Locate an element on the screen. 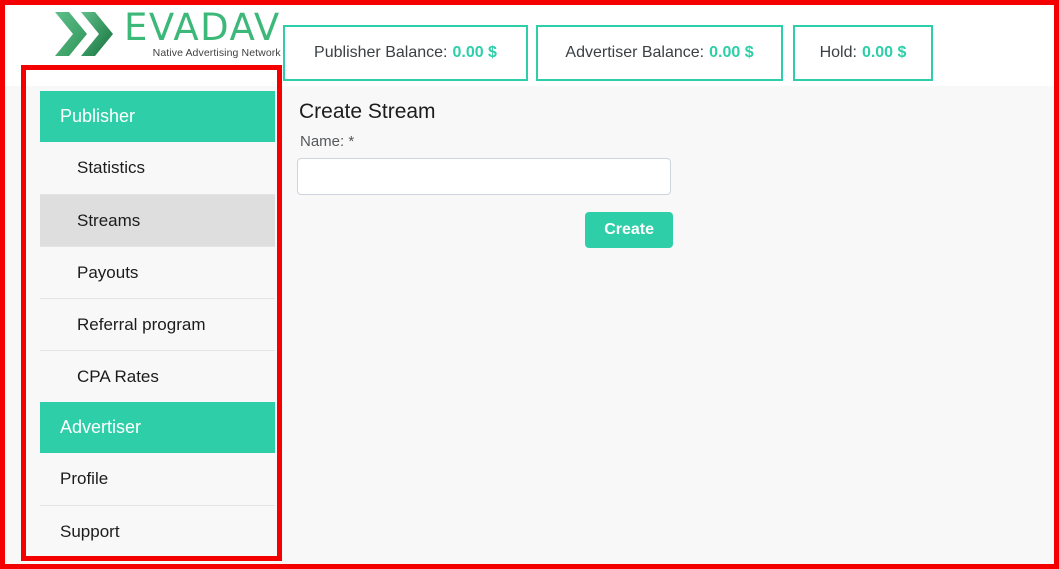 The image size is (1059, 569). sidebar-section-publisher-label: Publisher is located at coordinates (98, 116).